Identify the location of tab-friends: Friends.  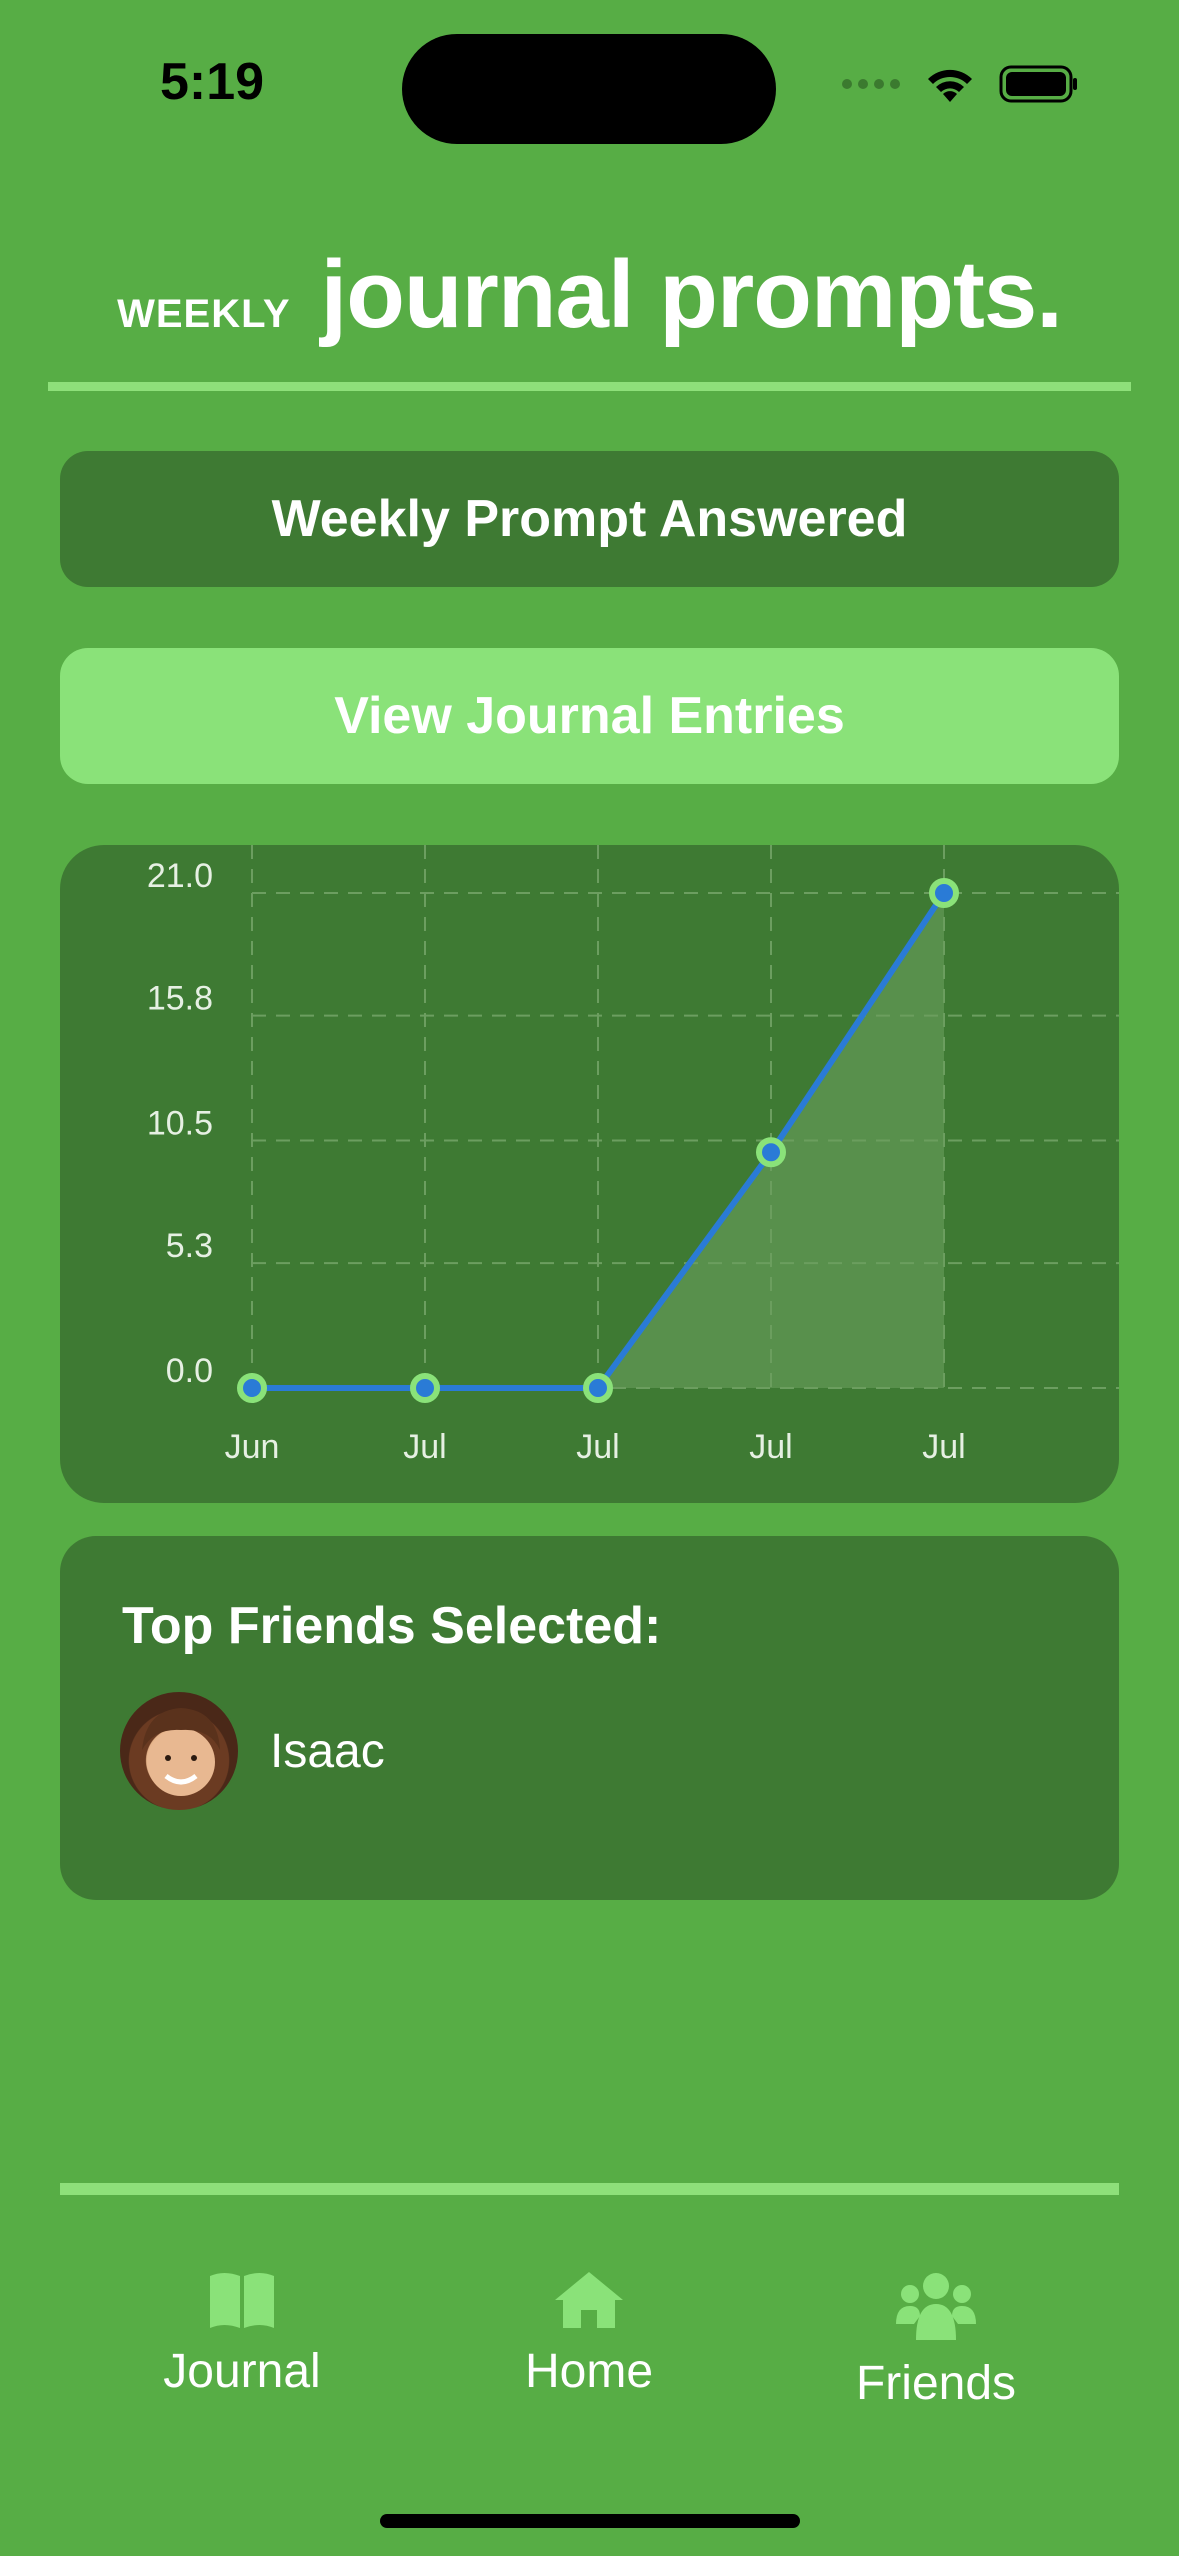
(936, 2340).